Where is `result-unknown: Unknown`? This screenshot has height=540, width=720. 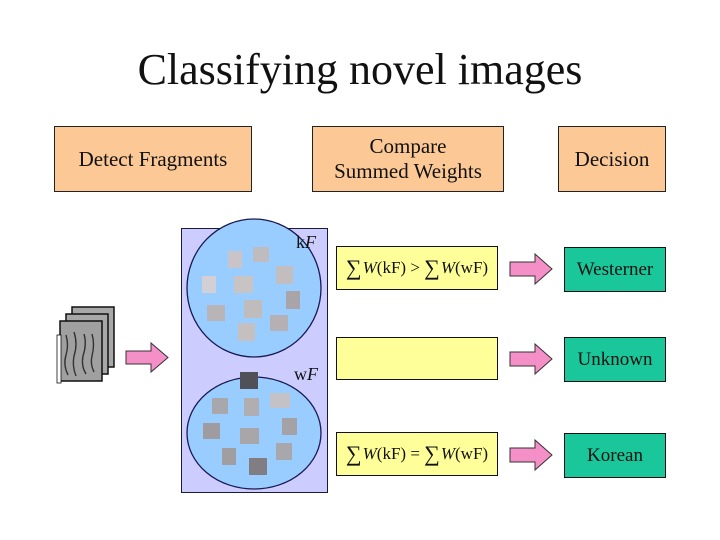 result-unknown: Unknown is located at coordinates (615, 359).